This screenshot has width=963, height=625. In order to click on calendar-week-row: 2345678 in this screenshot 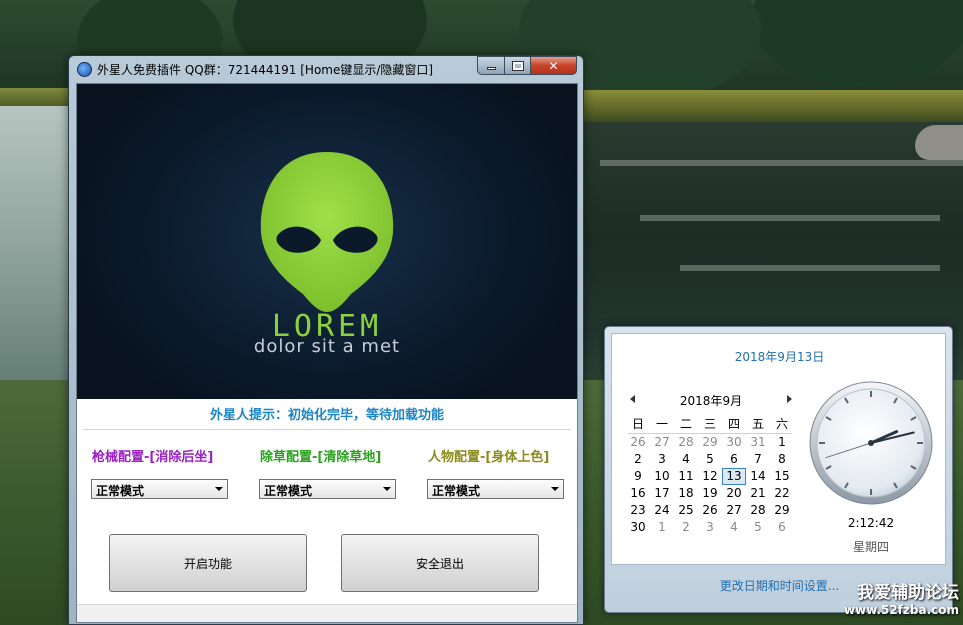, I will do `click(710, 459)`.